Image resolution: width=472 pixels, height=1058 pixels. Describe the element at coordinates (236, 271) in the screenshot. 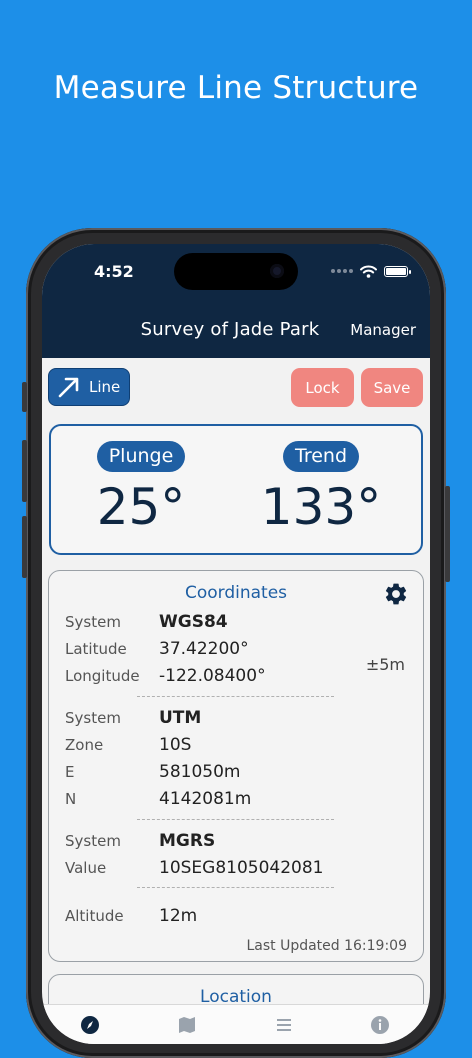

I see `dynamic-island` at that location.